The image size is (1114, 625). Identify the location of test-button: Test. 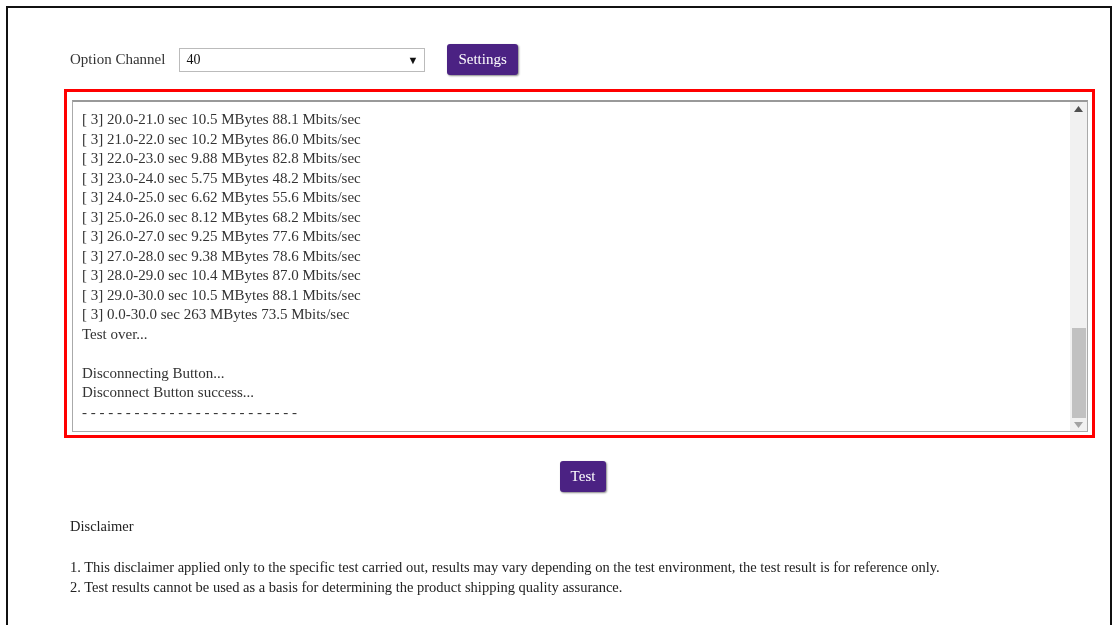
(583, 476).